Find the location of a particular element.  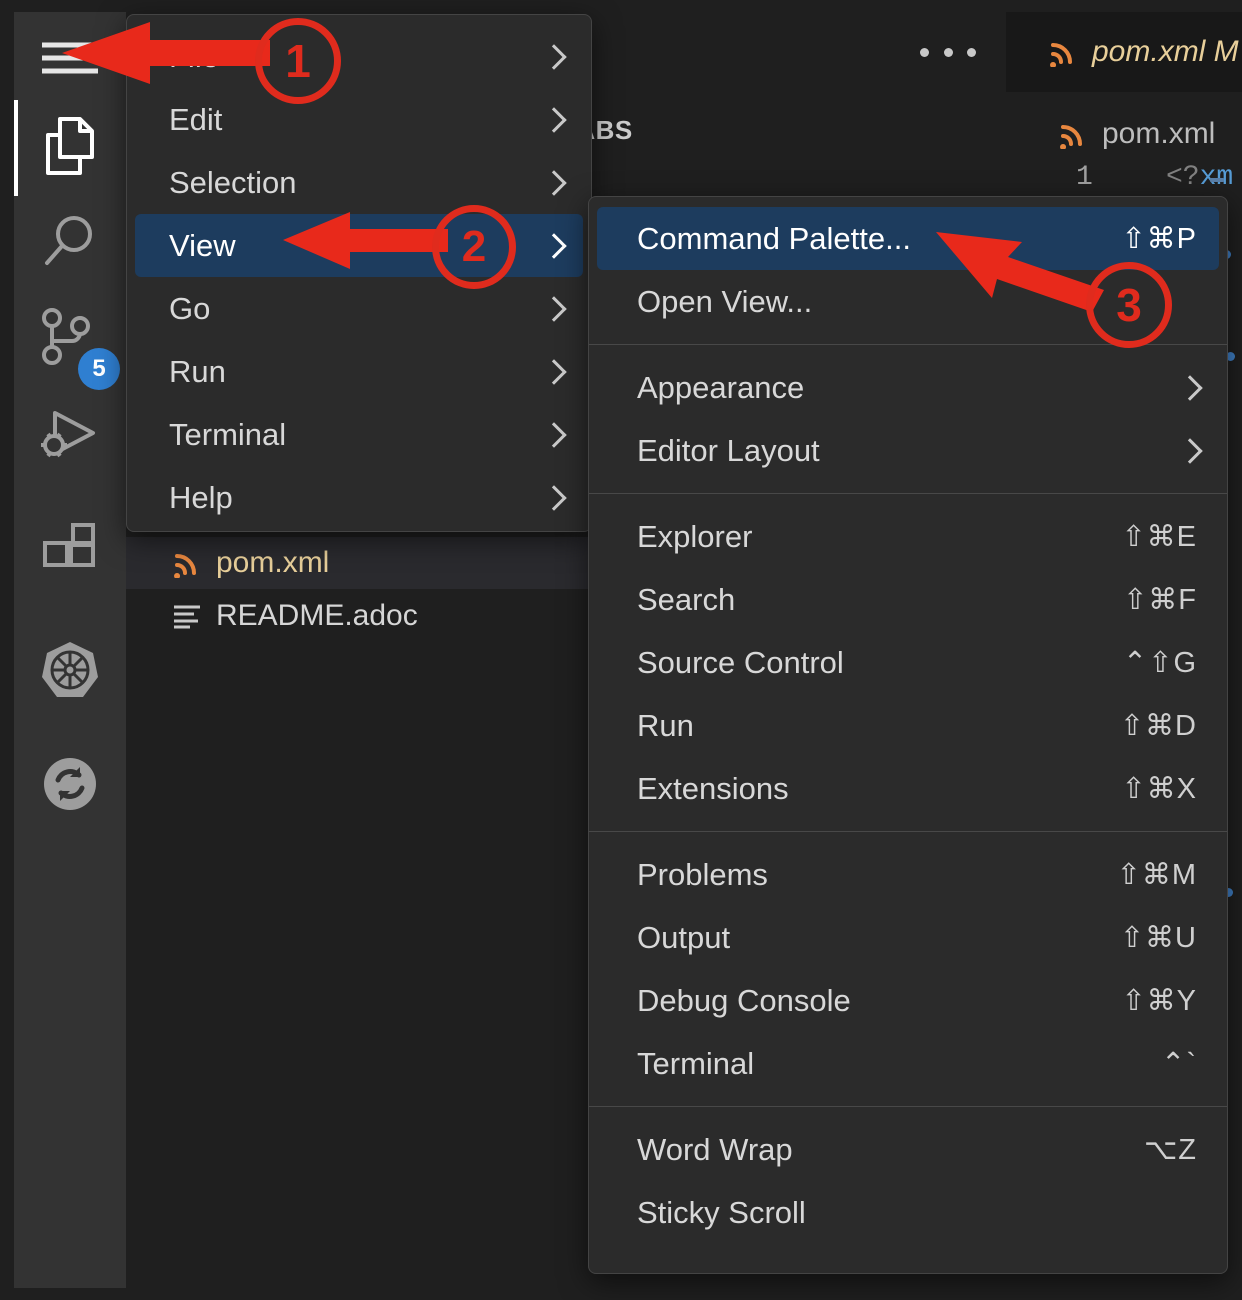

submenu-item-extensions: Extensions ⇧⌘X is located at coordinates (908, 788).